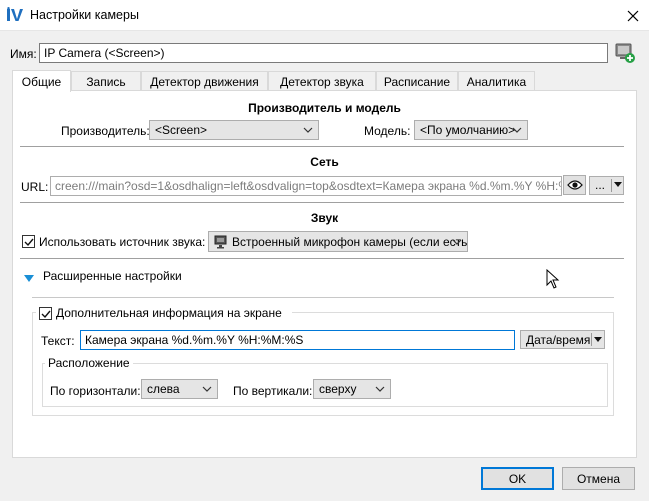 The height and width of the screenshot is (501, 649). I want to click on ok-label: OK, so click(517, 478).